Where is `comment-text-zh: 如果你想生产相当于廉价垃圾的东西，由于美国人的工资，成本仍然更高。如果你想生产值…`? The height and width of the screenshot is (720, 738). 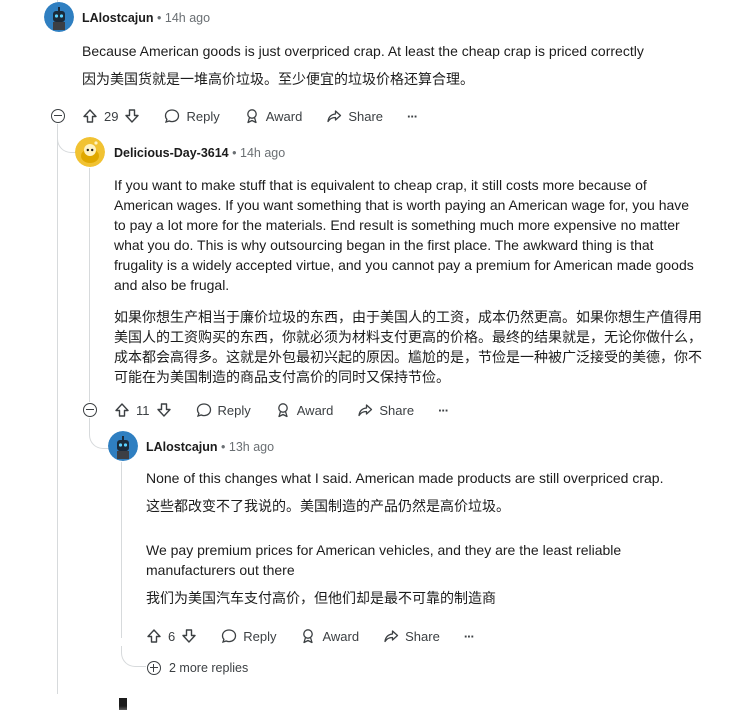
comment-text-zh: 如果你想生产相当于廉价垃圾的东西，由于美国人的工资，成本仍然更高。如果你想生产值… is located at coordinates (408, 347).